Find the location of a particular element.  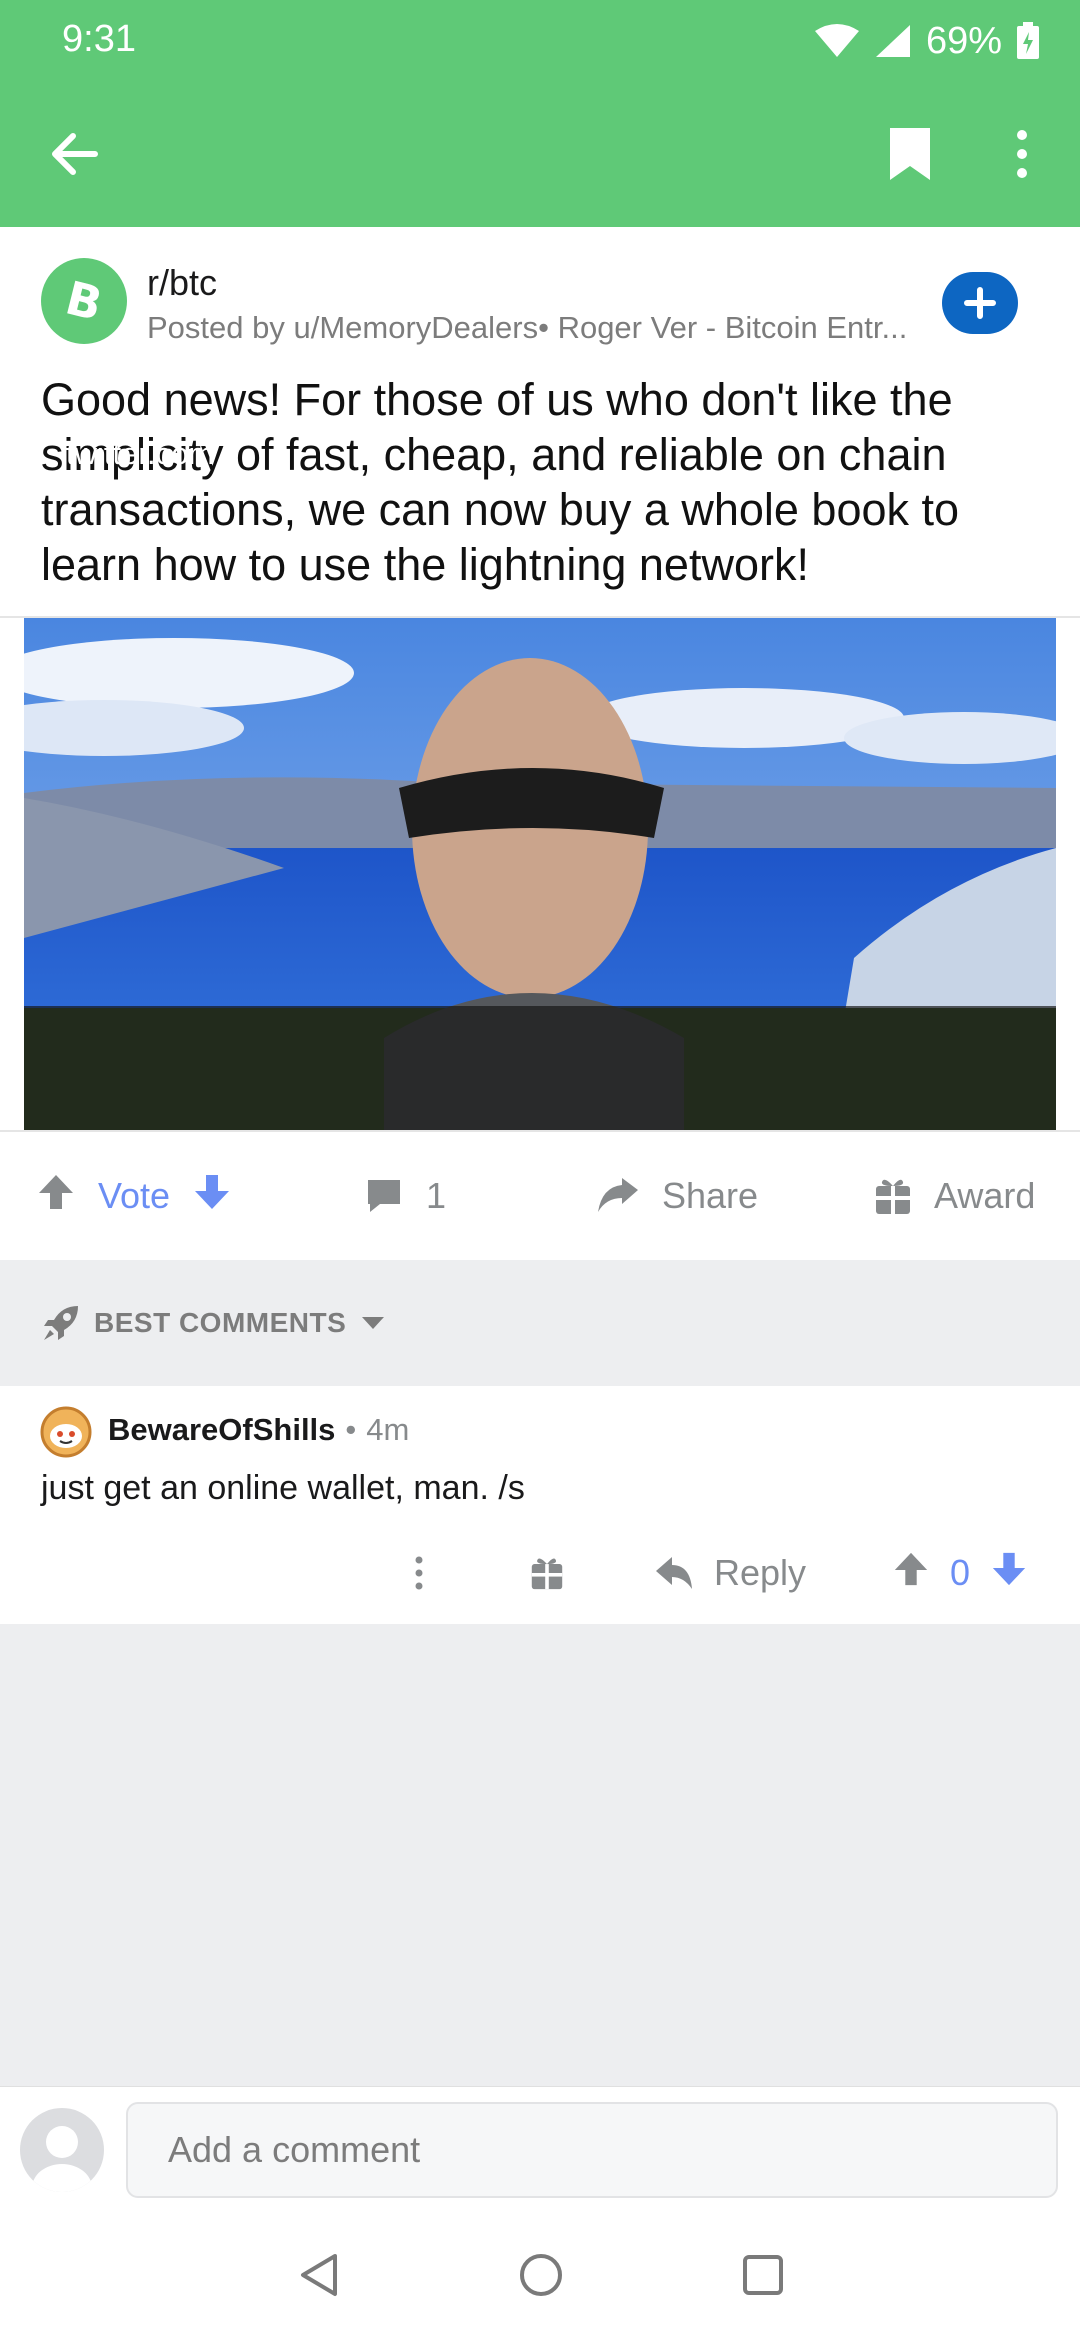

bitcoin-icon: B is located at coordinates (83, 301).